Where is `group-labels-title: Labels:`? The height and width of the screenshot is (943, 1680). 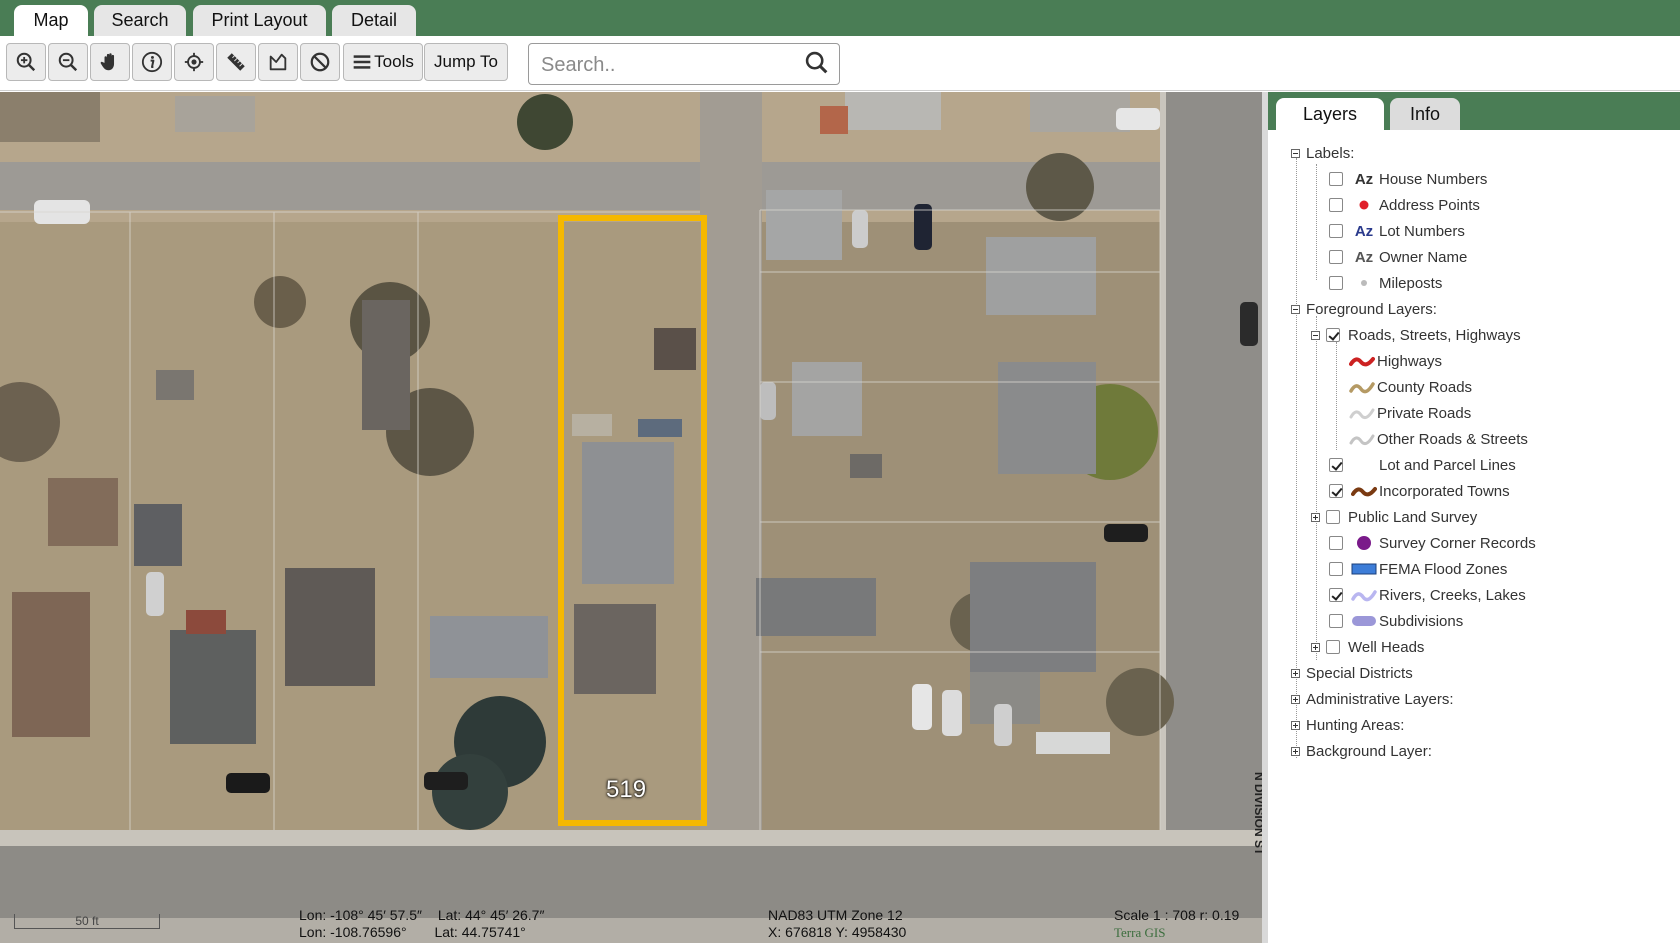
group-labels-title: Labels: is located at coordinates (1330, 153).